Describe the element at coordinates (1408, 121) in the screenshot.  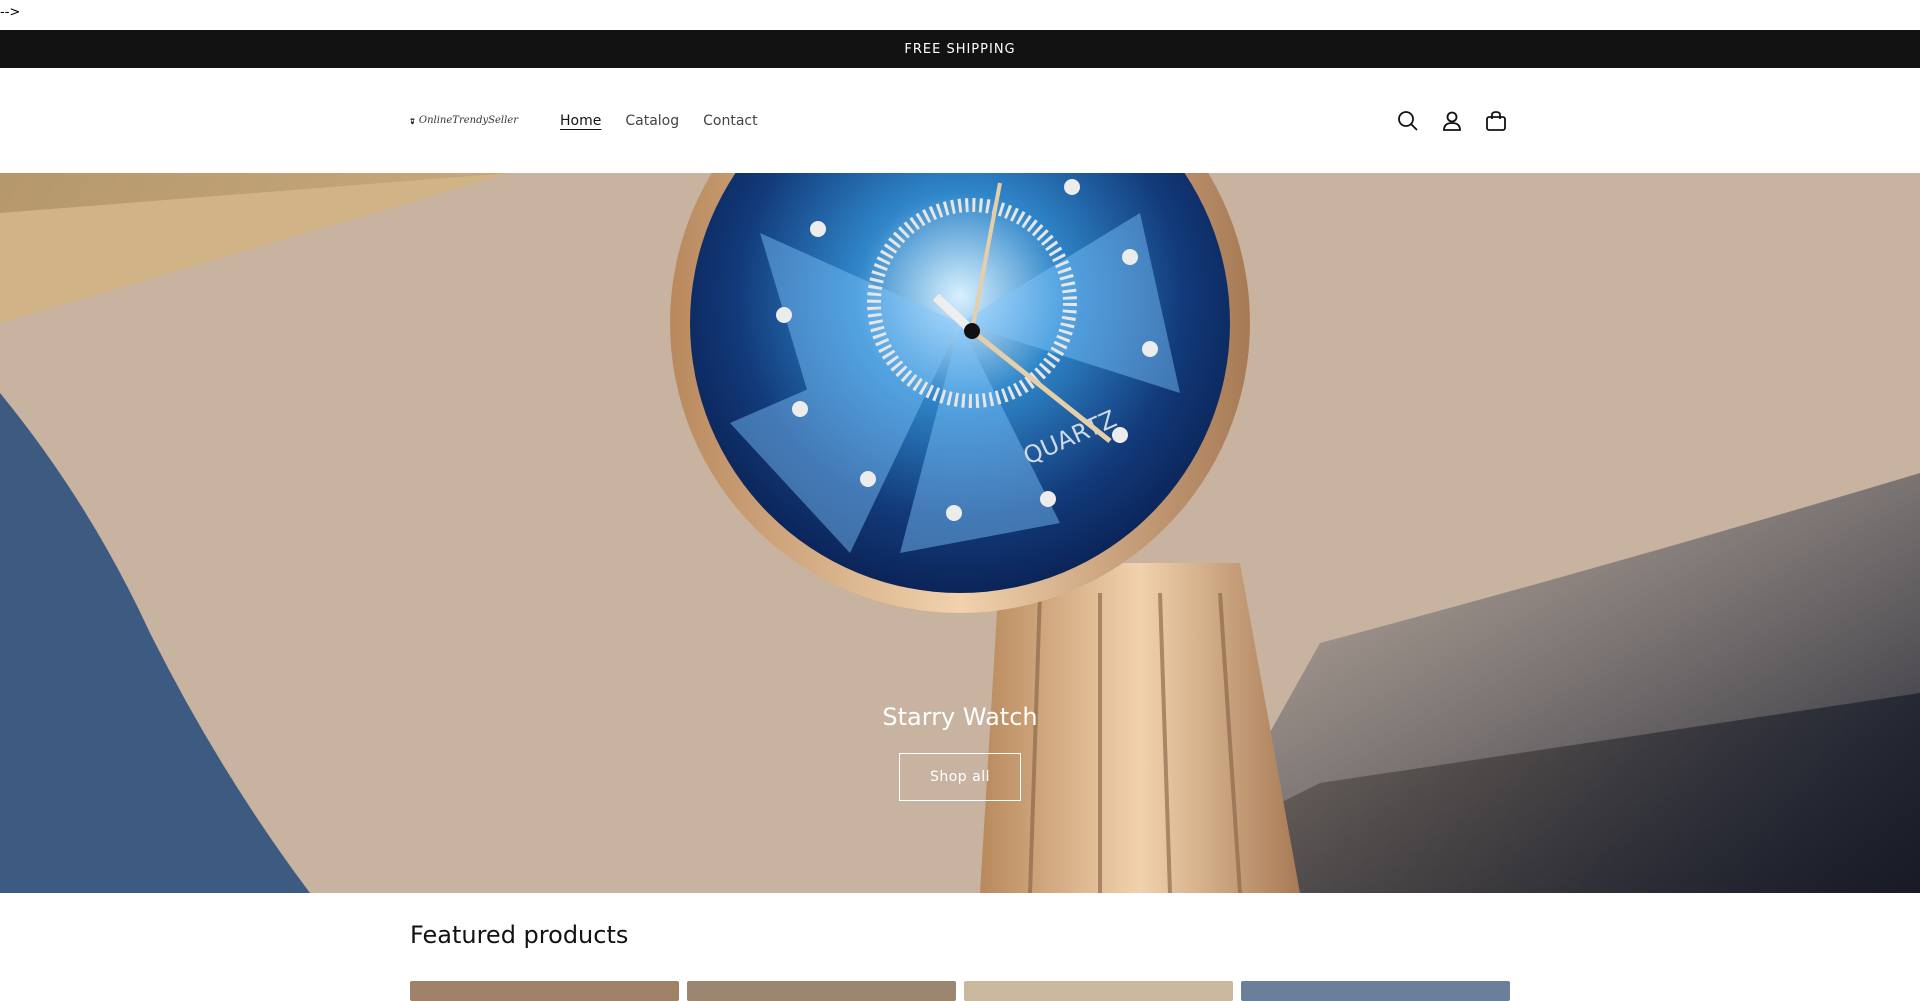
I see `search-icon` at that location.